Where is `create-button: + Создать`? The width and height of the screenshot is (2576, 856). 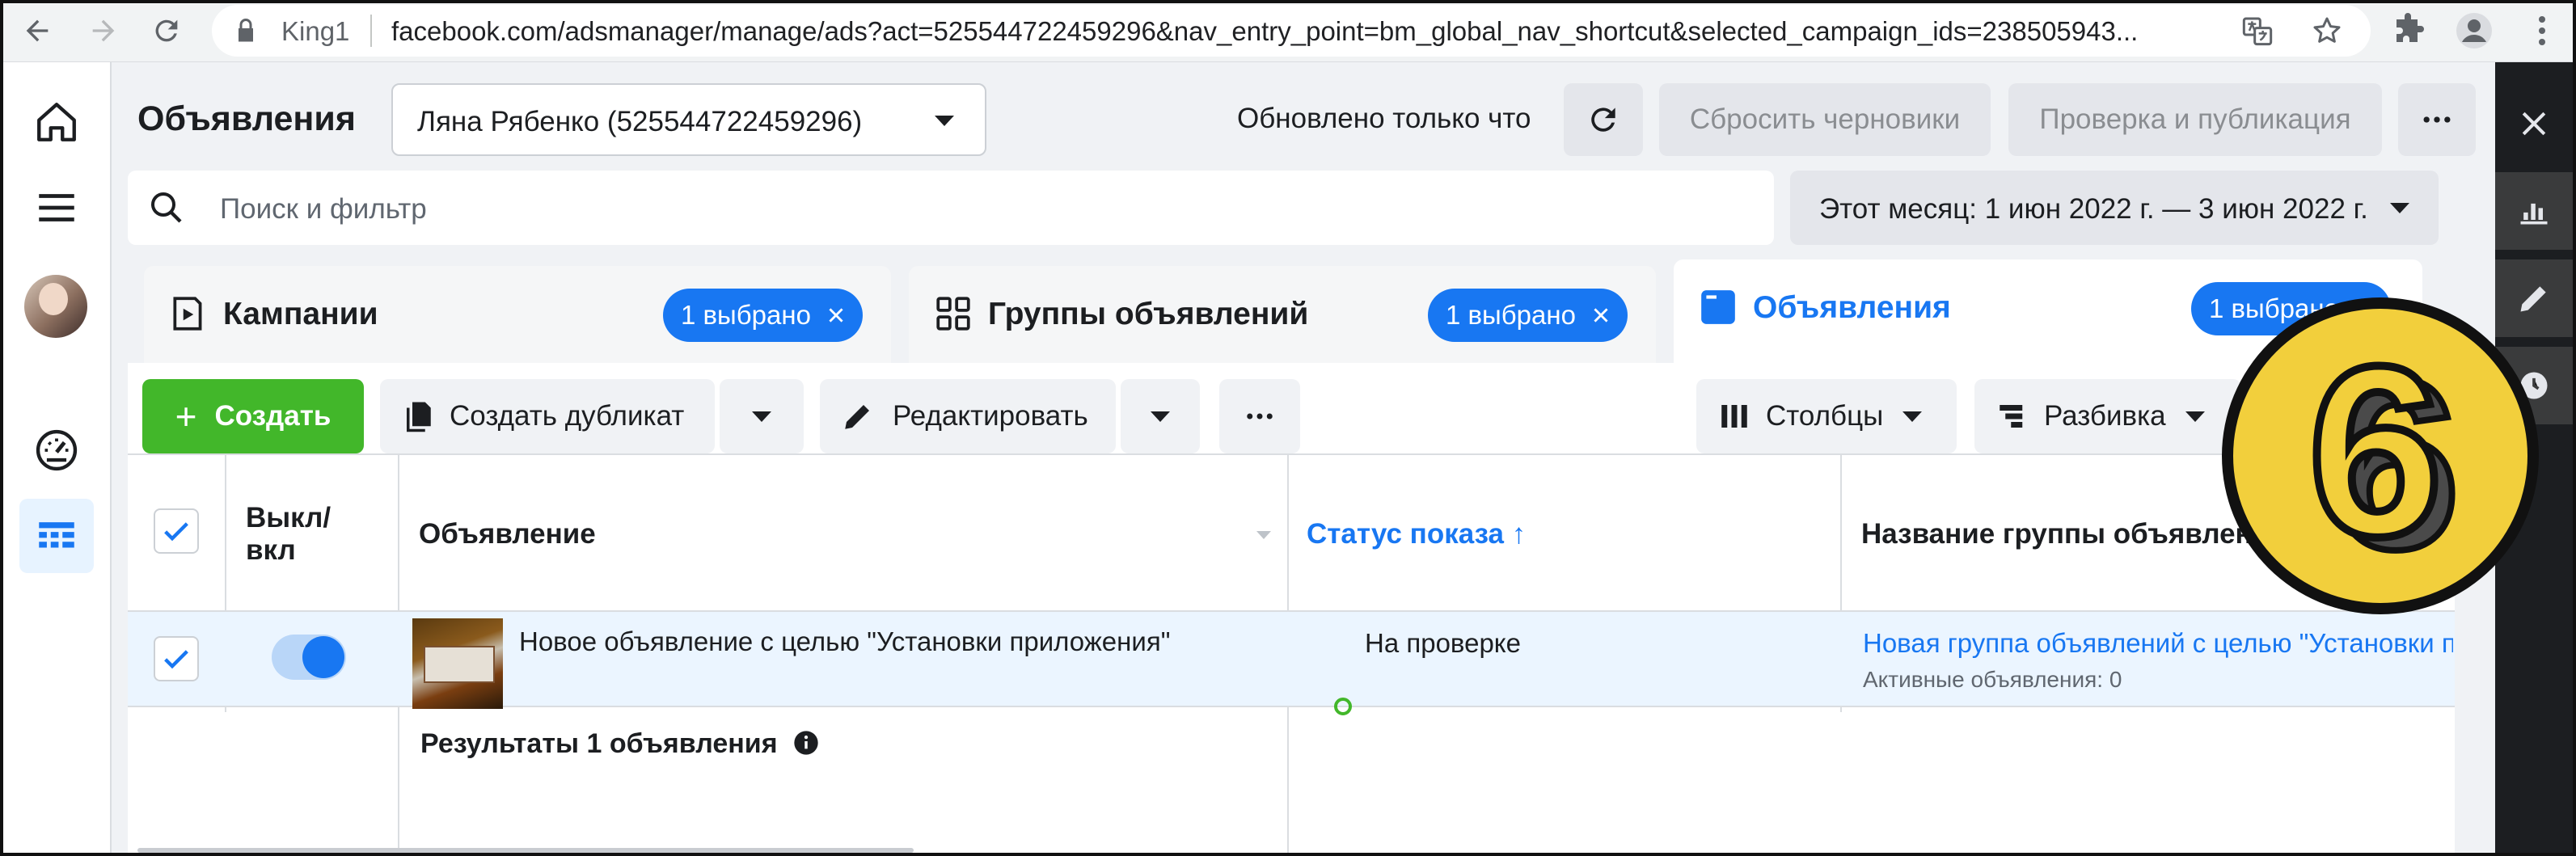 create-button: + Создать is located at coordinates (253, 416).